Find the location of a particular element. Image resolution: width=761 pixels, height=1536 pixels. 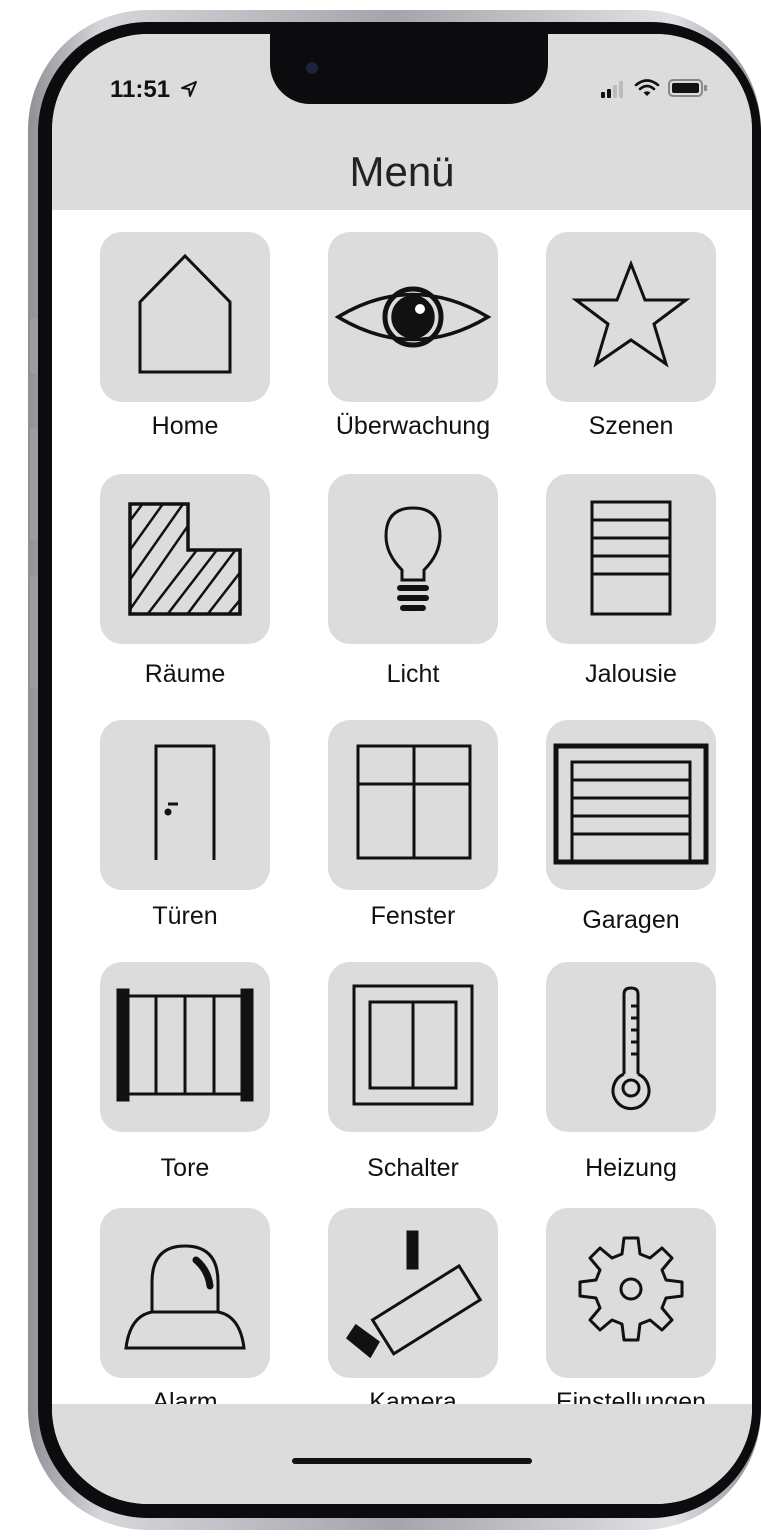

menu-tile-raeume is located at coordinates (185, 559).